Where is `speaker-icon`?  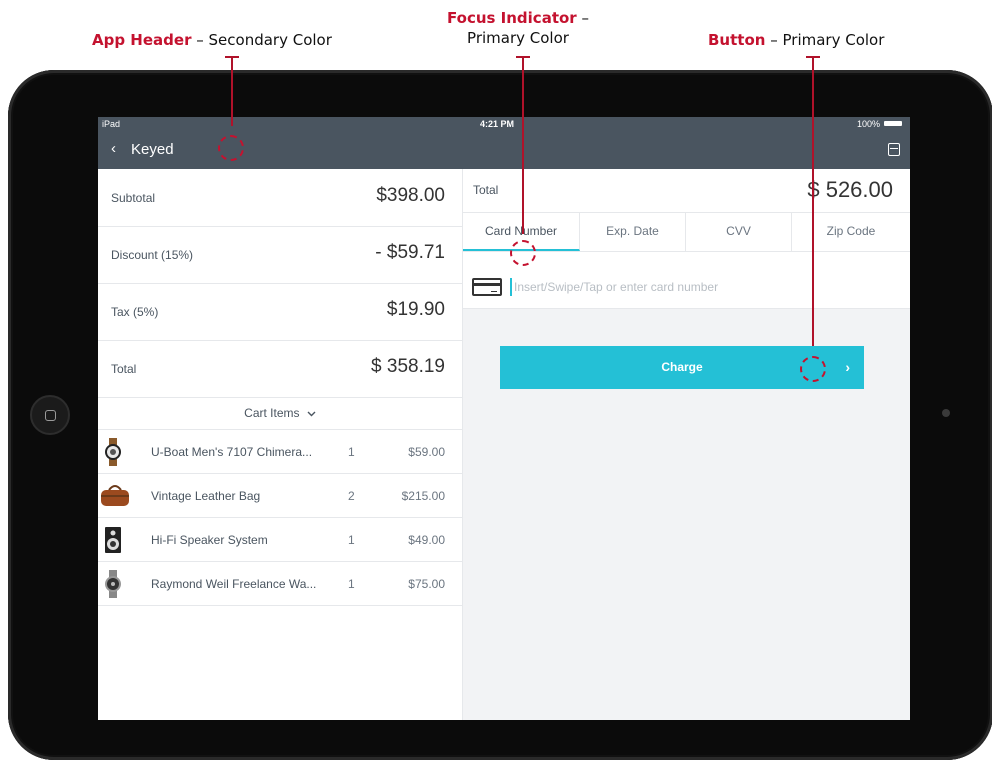
speaker-icon is located at coordinates (113, 540).